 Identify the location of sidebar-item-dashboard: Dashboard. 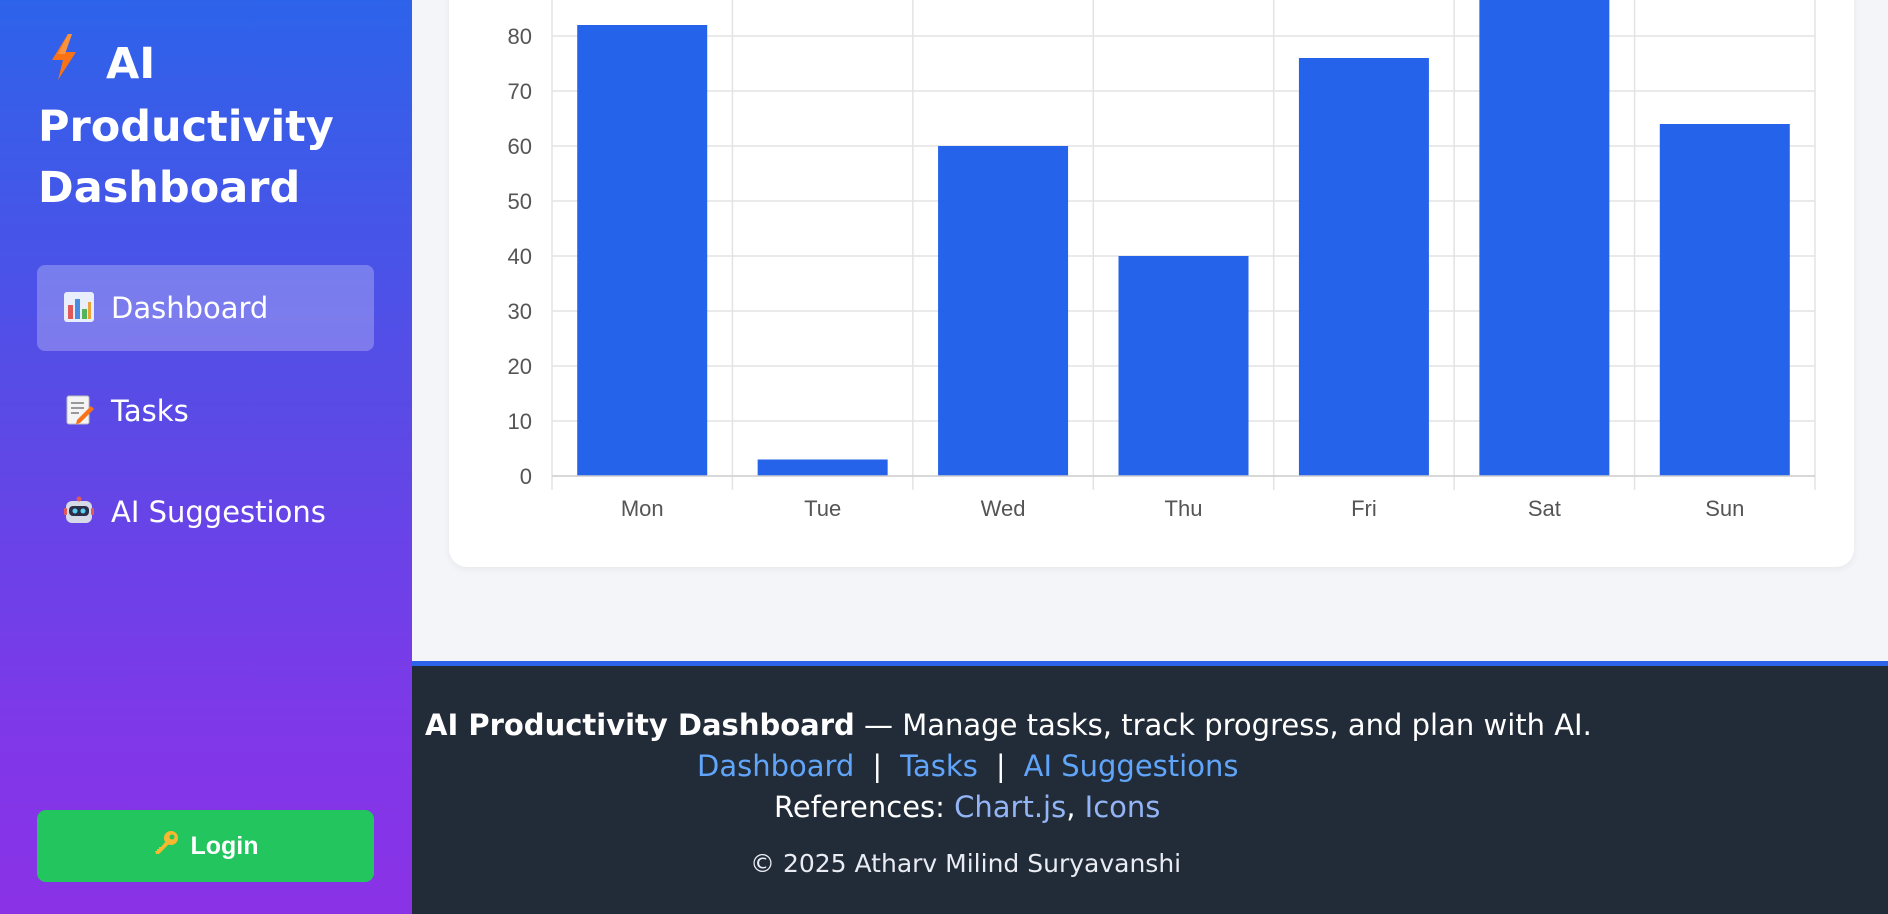
(205, 308).